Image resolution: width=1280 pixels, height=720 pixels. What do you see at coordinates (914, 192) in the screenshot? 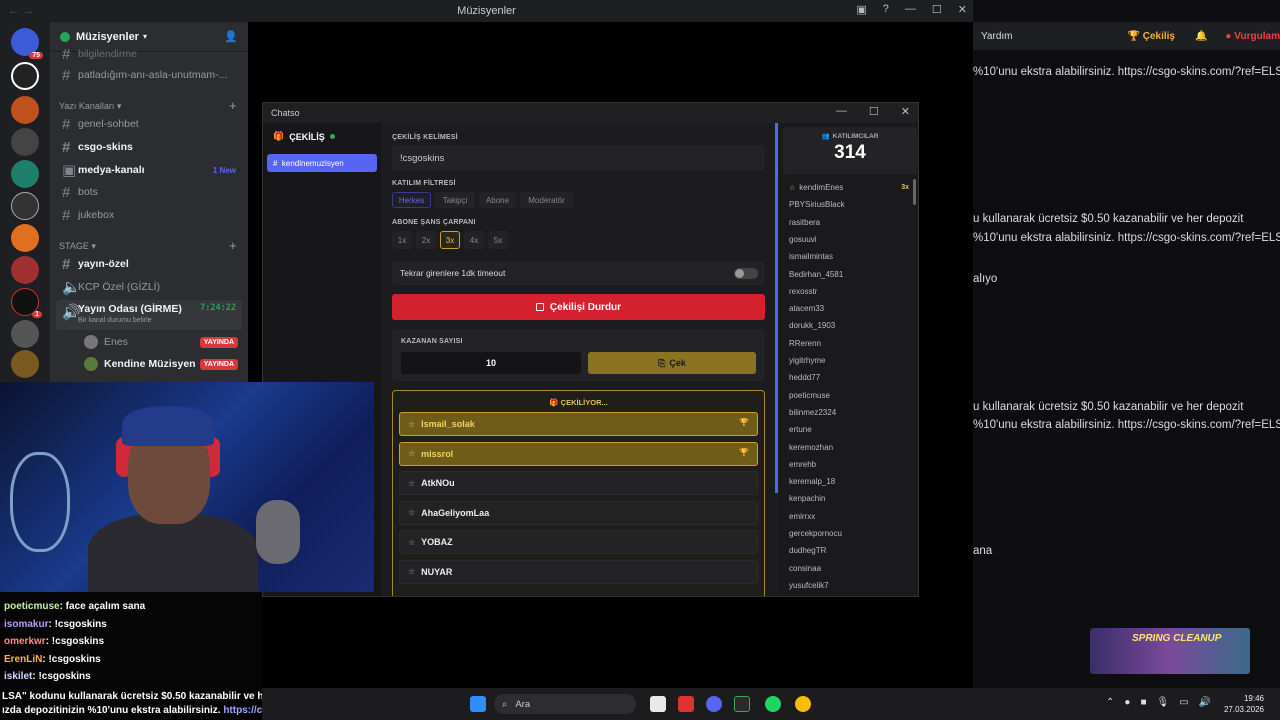
I see `participants-scrollbar` at bounding box center [914, 192].